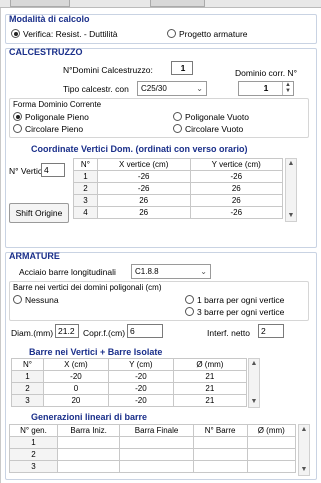  What do you see at coordinates (178, 200) in the screenshot?
I see `table-row: 3 26 26` at bounding box center [178, 200].